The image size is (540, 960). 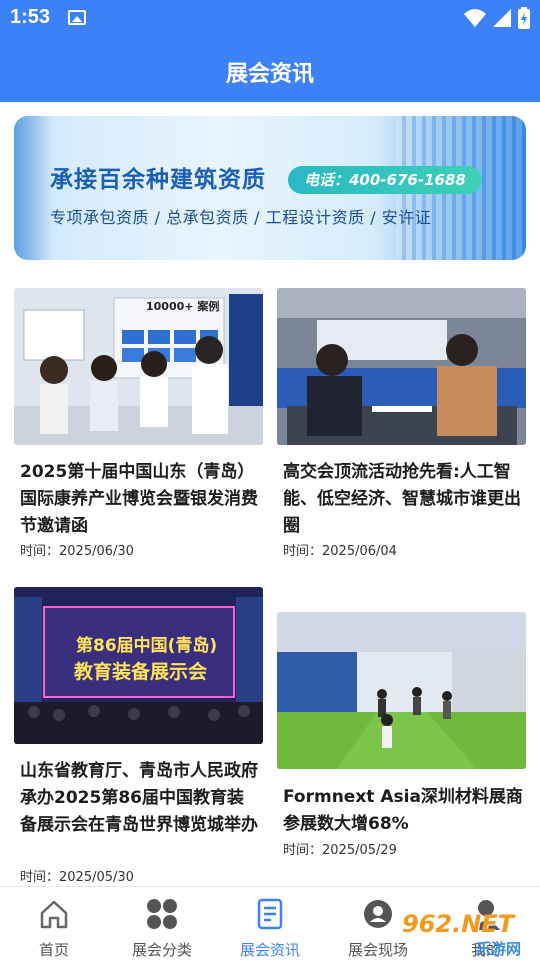 I want to click on watermark-logo-text: 962.NET, so click(x=458, y=924).